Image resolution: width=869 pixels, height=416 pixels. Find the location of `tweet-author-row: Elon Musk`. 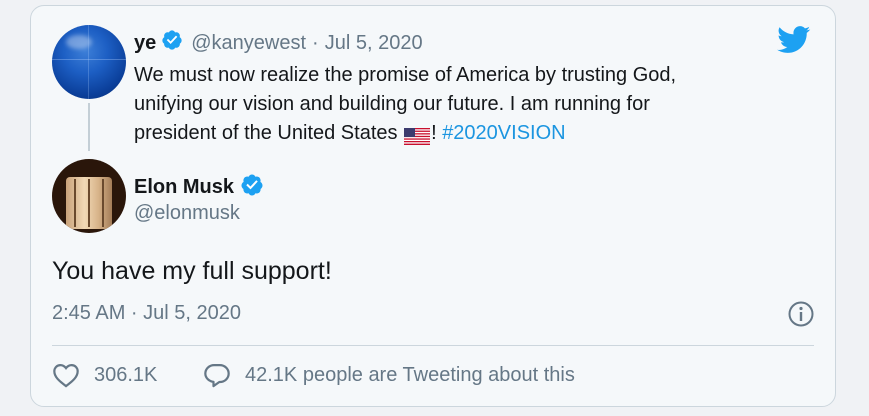

tweet-author-row: Elon Musk is located at coordinates (199, 187).